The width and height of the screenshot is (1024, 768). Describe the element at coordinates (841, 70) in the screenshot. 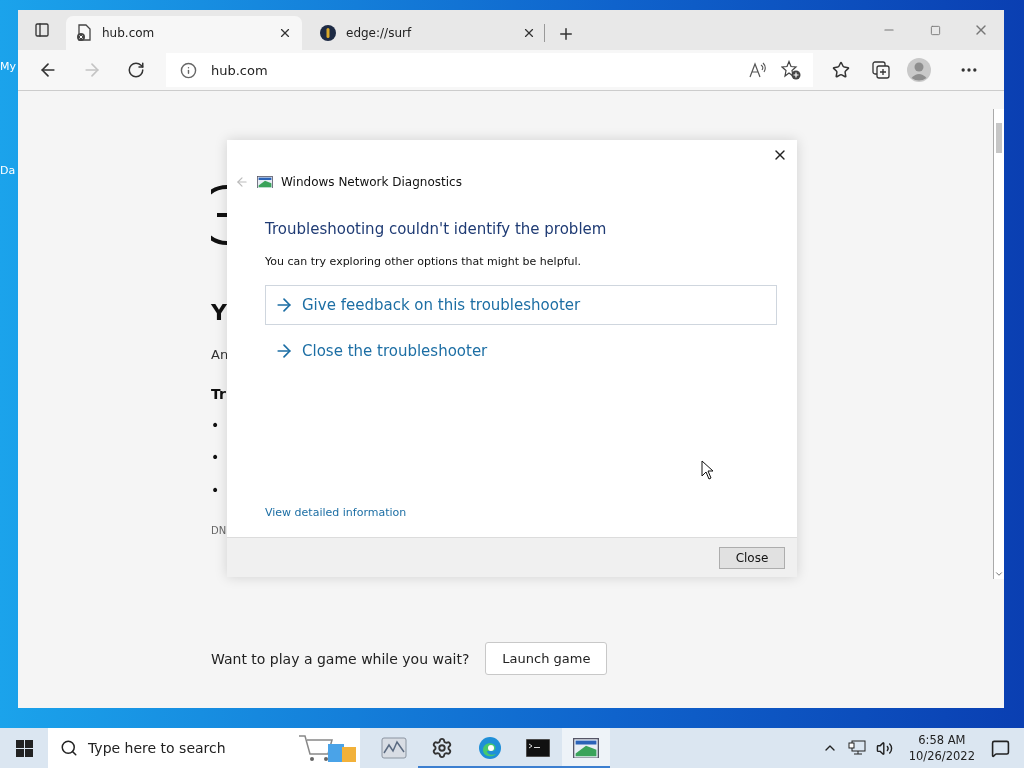

I see `favorites-icon` at that location.